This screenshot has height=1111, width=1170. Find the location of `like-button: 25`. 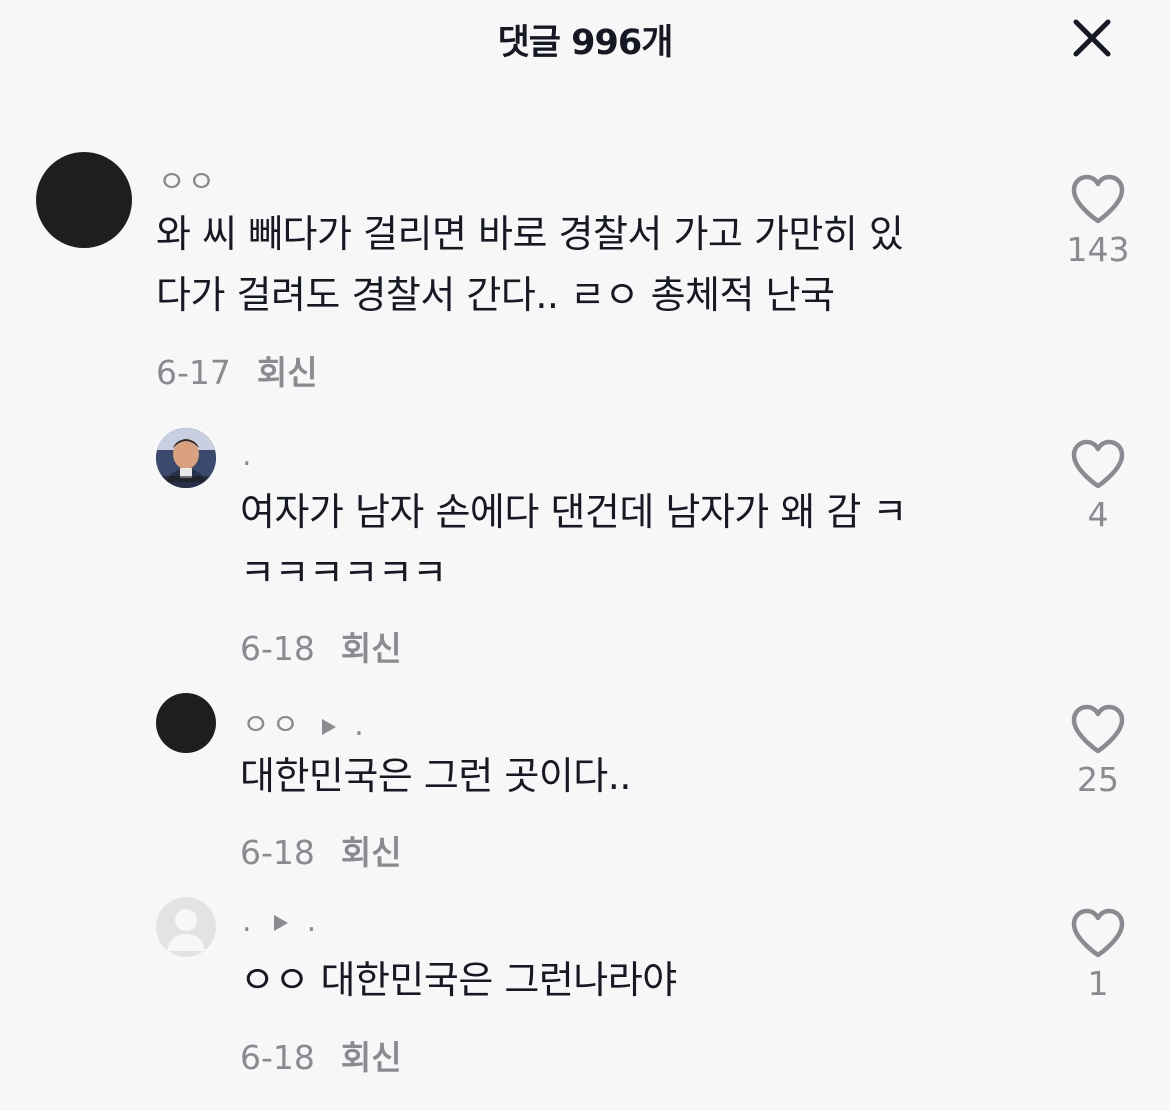

like-button: 25 is located at coordinates (1098, 751).